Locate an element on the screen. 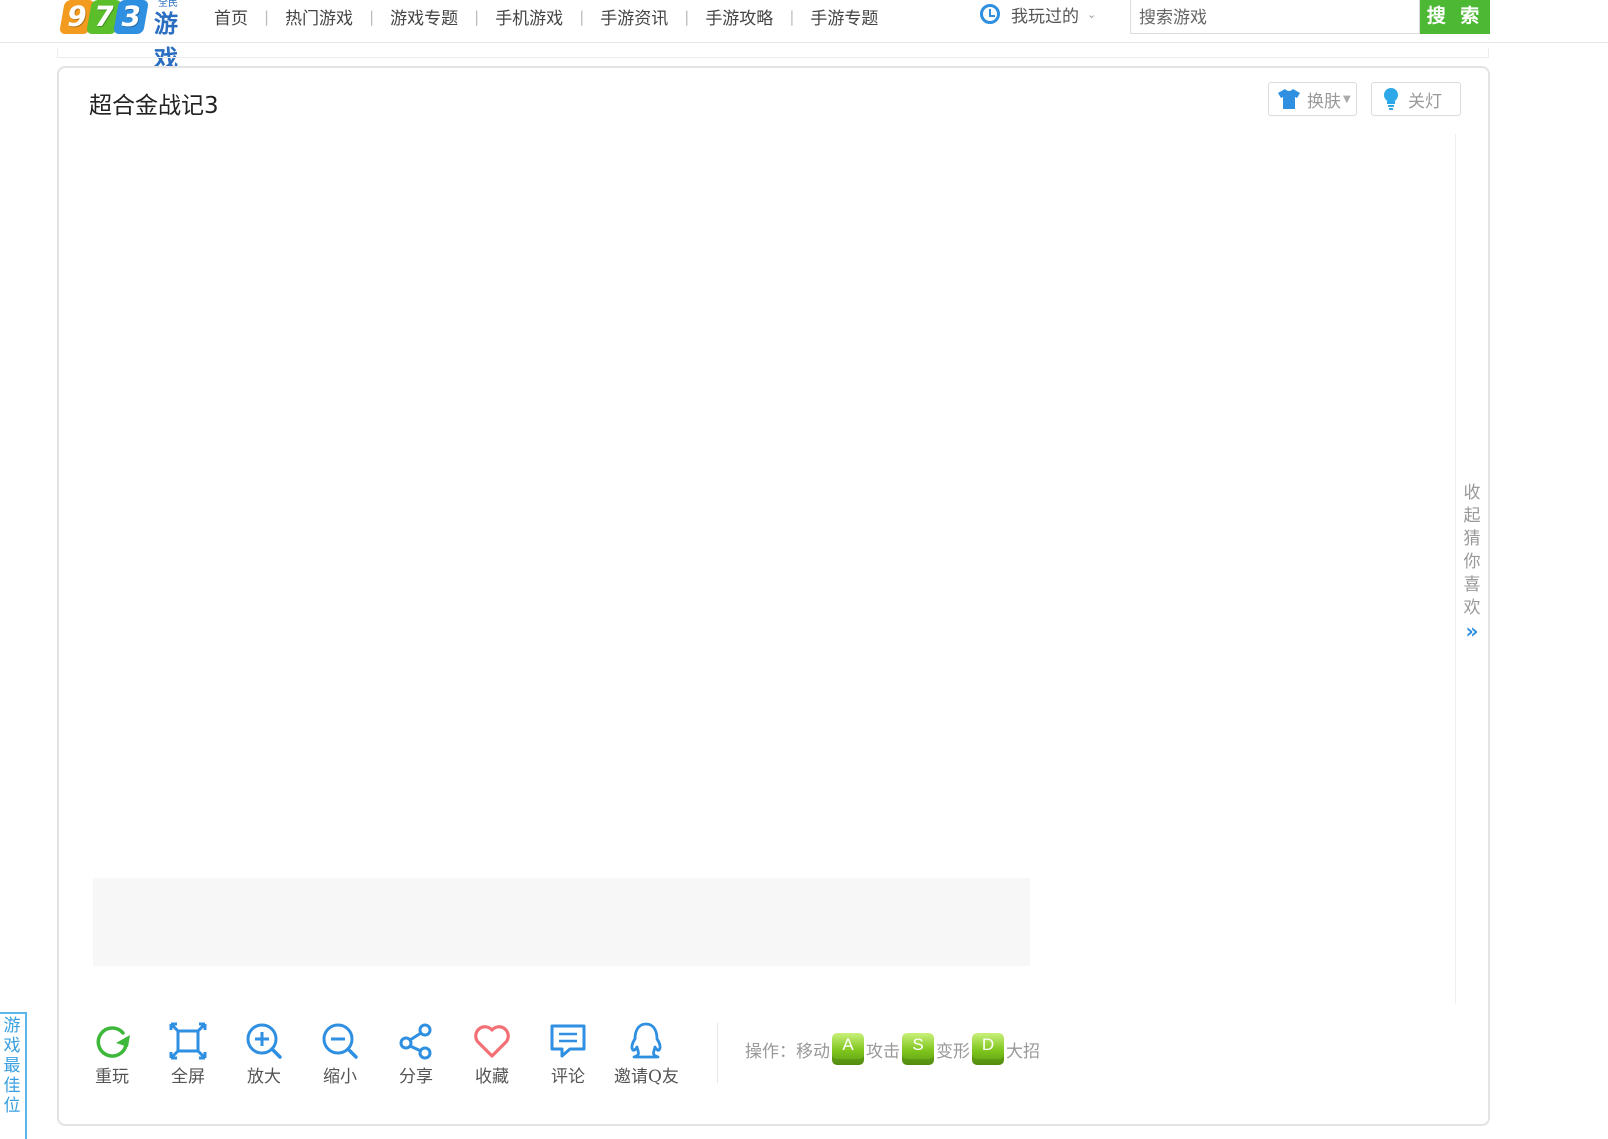 Image resolution: width=1608 pixels, height=1139 pixels. search-input: 搜索游戏 is located at coordinates (1275, 17).